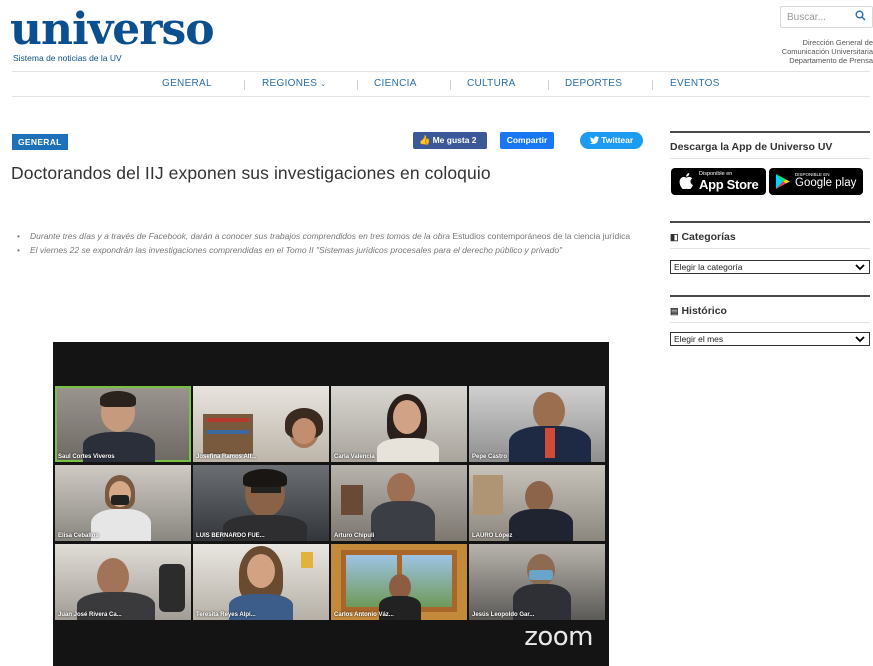 This screenshot has width=873, height=666. I want to click on universo-logo: universo Sistema de noticias de la UV, so click(112, 34).